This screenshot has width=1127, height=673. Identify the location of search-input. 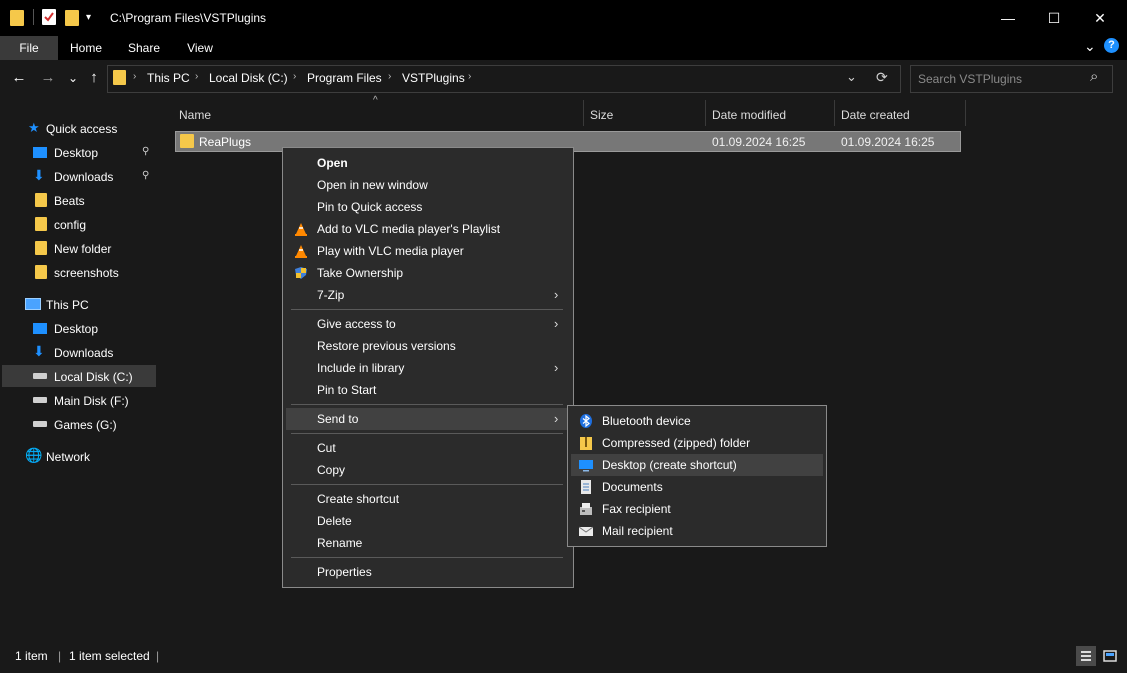
(1003, 79).